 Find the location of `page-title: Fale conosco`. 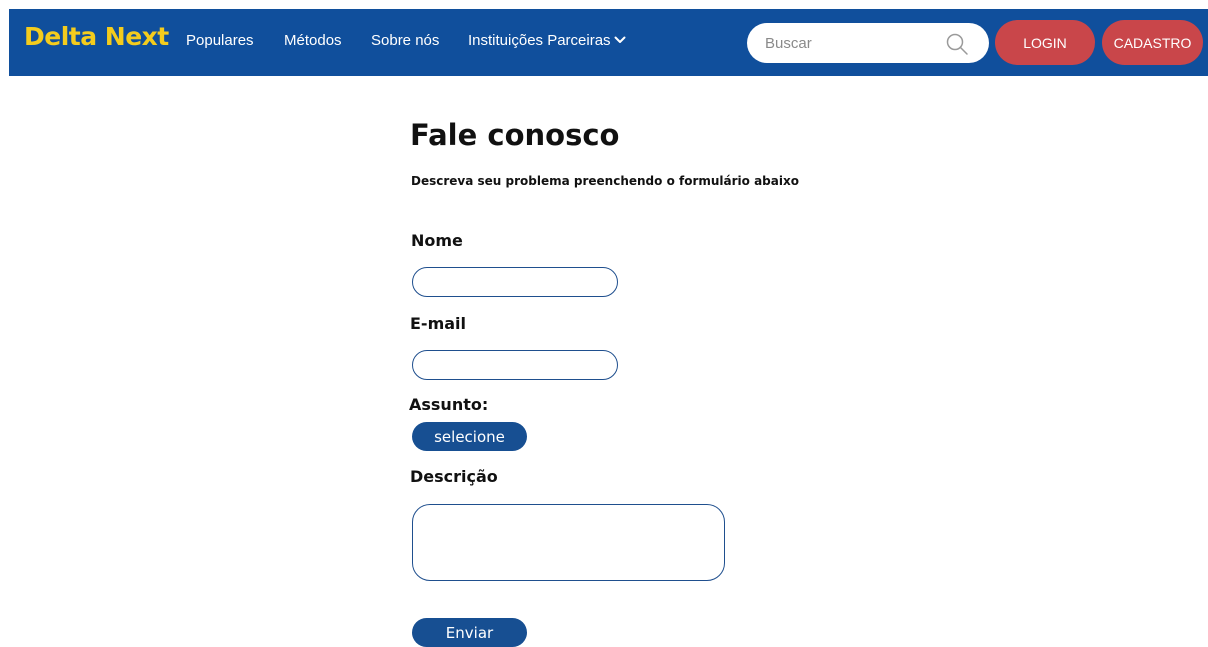

page-title: Fale conosco is located at coordinates (515, 135).